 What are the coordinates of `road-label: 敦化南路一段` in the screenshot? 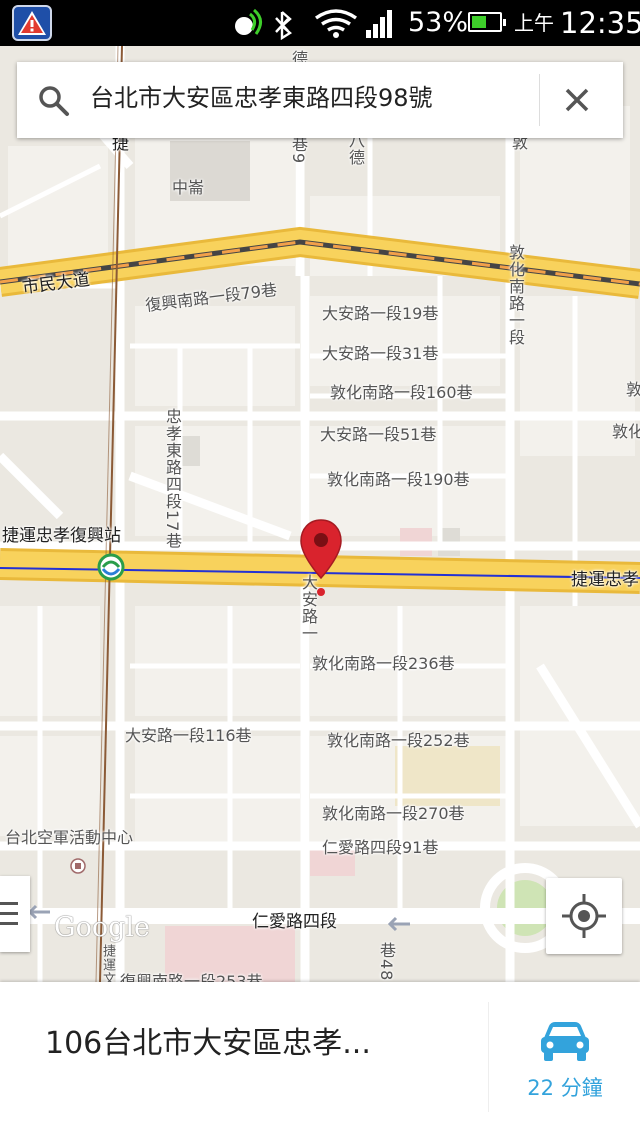 It's located at (515, 295).